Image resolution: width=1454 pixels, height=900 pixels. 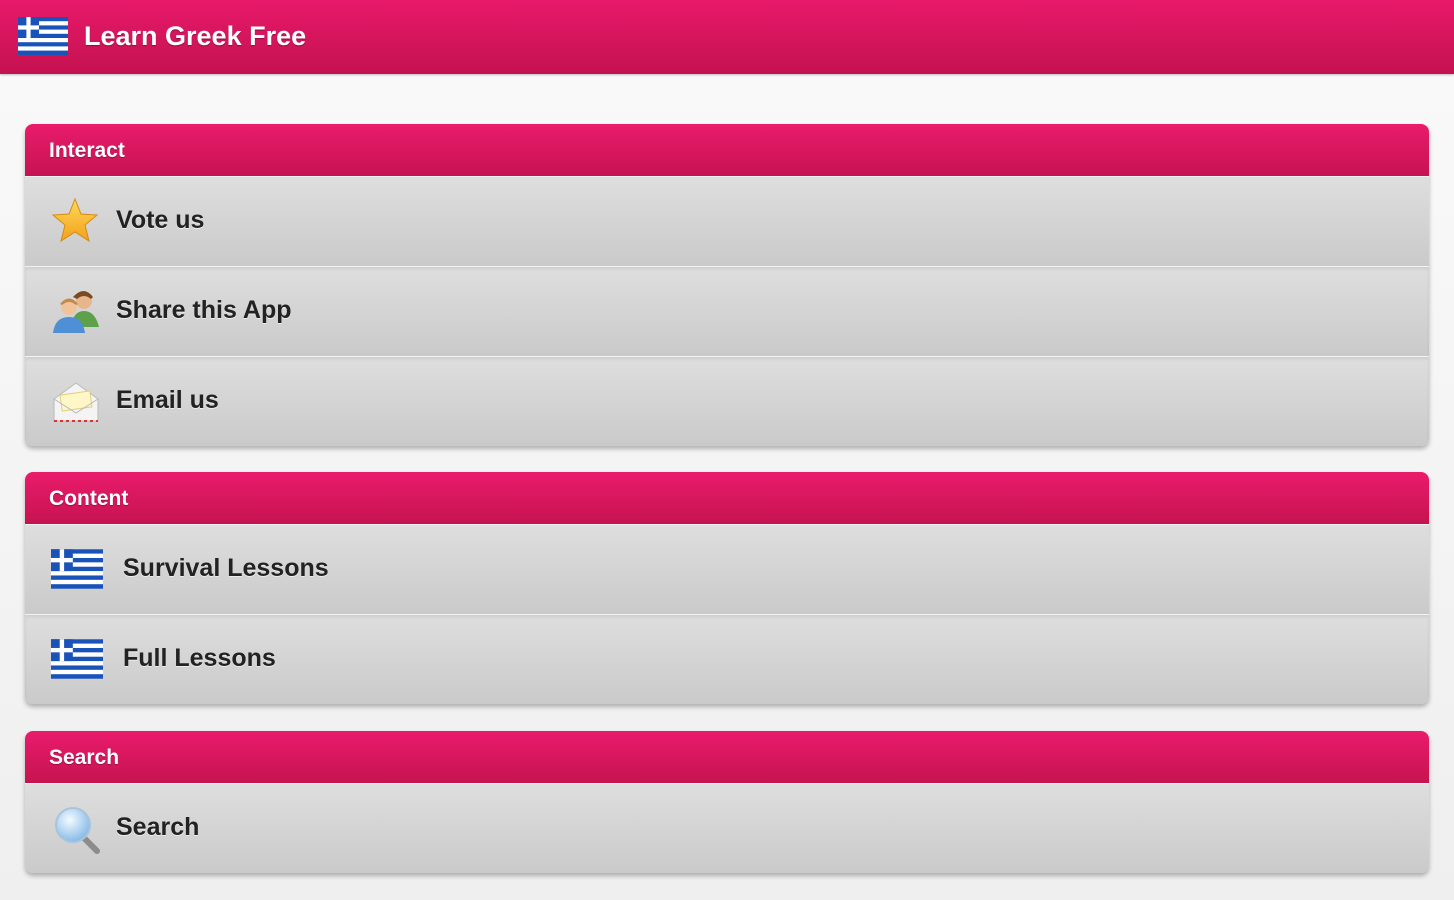 I want to click on email-us-item: Email us, so click(x=727, y=401).